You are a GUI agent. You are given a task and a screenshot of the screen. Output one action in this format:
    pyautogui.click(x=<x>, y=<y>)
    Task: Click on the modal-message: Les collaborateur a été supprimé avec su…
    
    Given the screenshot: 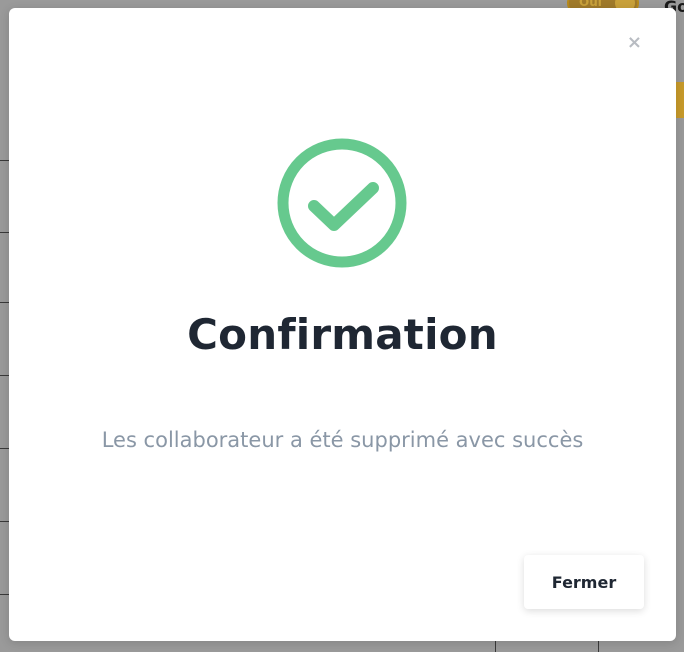 What is the action you would take?
    pyautogui.click(x=342, y=440)
    